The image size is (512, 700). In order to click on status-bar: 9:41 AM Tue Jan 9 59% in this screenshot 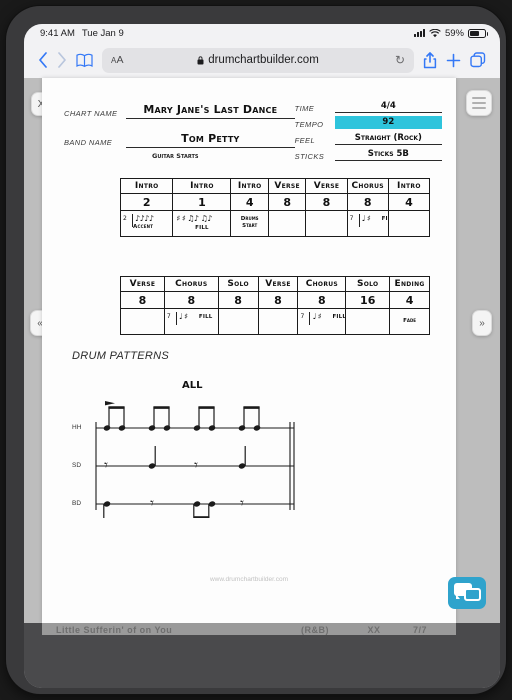, I will do `click(262, 33)`.